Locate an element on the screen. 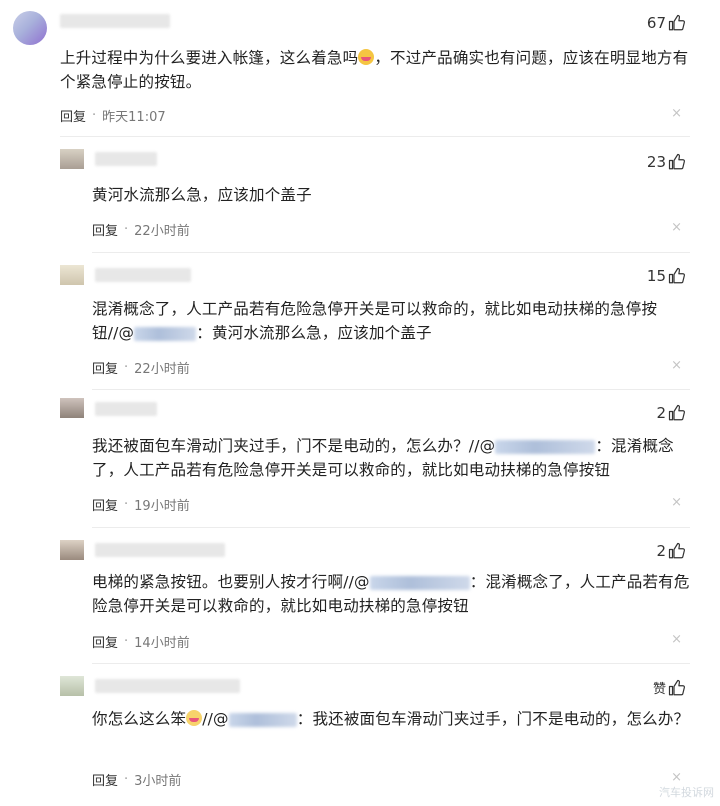  timestamp: 昨天11:07 is located at coordinates (134, 117).